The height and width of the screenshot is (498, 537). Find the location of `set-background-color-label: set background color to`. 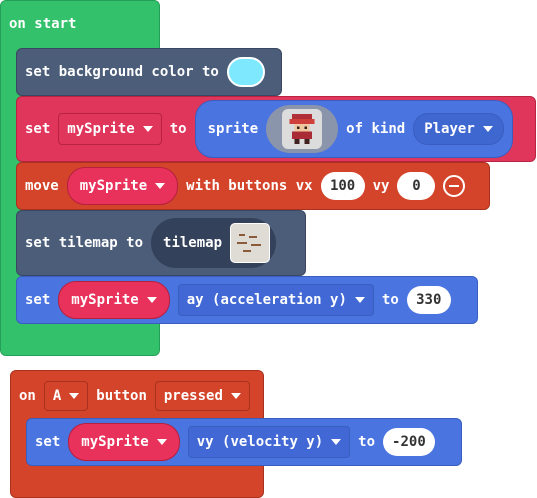

set-background-color-label: set background color to is located at coordinates (122, 72).